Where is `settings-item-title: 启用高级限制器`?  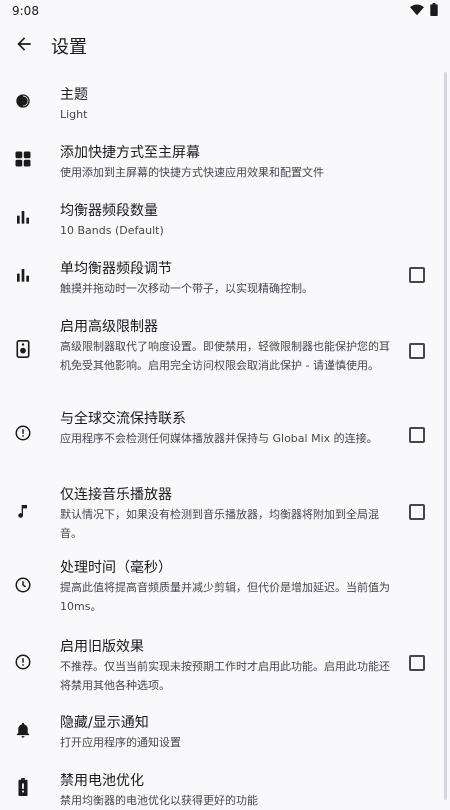
settings-item-title: 启用高级限制器 is located at coordinates (109, 327).